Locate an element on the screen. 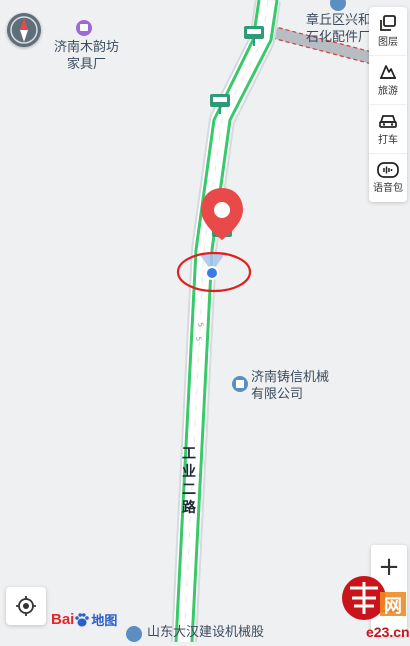 This screenshot has height=646, width=410. poi-factory-icon is located at coordinates (338, 5).